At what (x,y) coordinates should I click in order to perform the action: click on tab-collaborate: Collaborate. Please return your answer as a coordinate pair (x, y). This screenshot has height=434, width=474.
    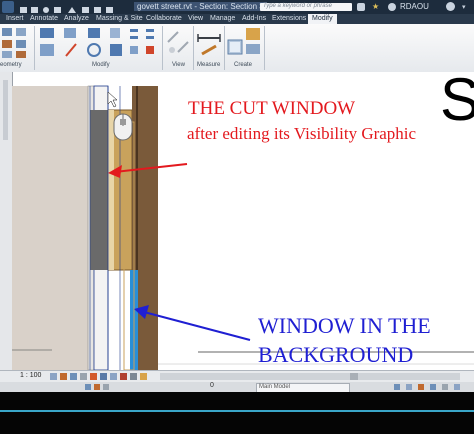
    Looking at the image, I should click on (164, 19).